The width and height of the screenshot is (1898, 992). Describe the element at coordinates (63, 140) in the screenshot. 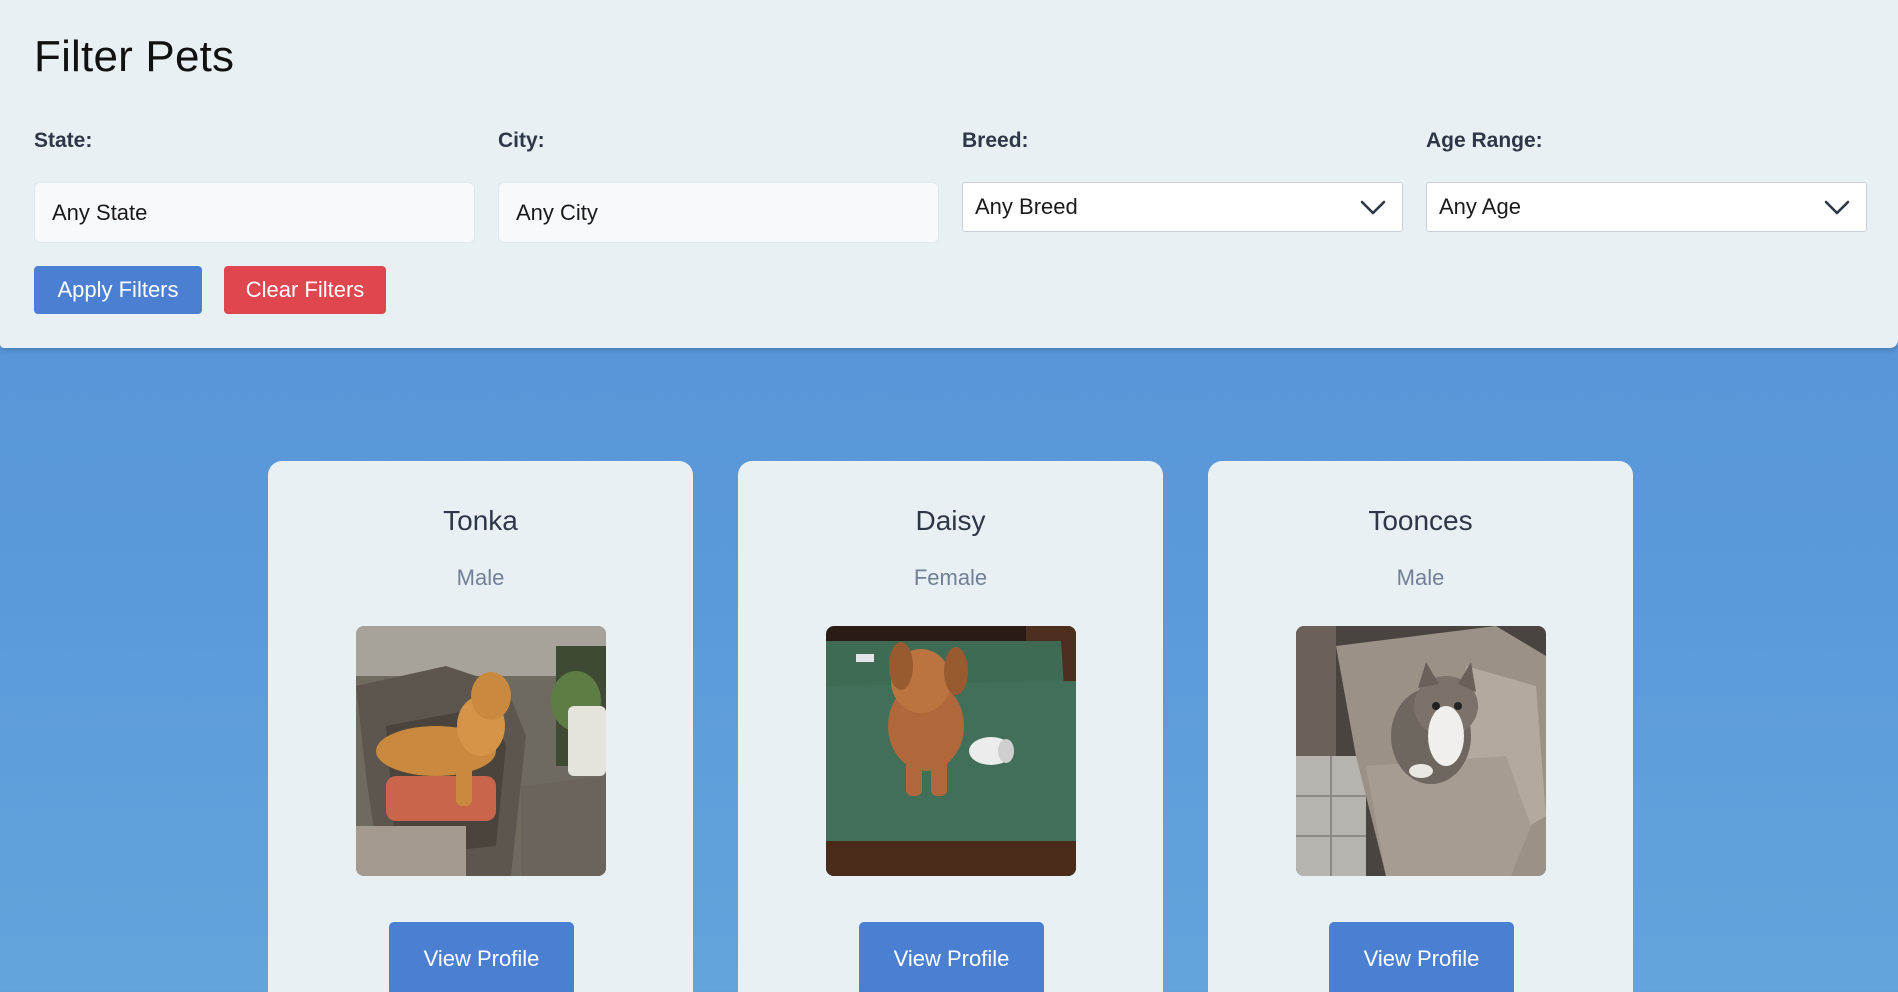

I see `state-label: State:` at that location.